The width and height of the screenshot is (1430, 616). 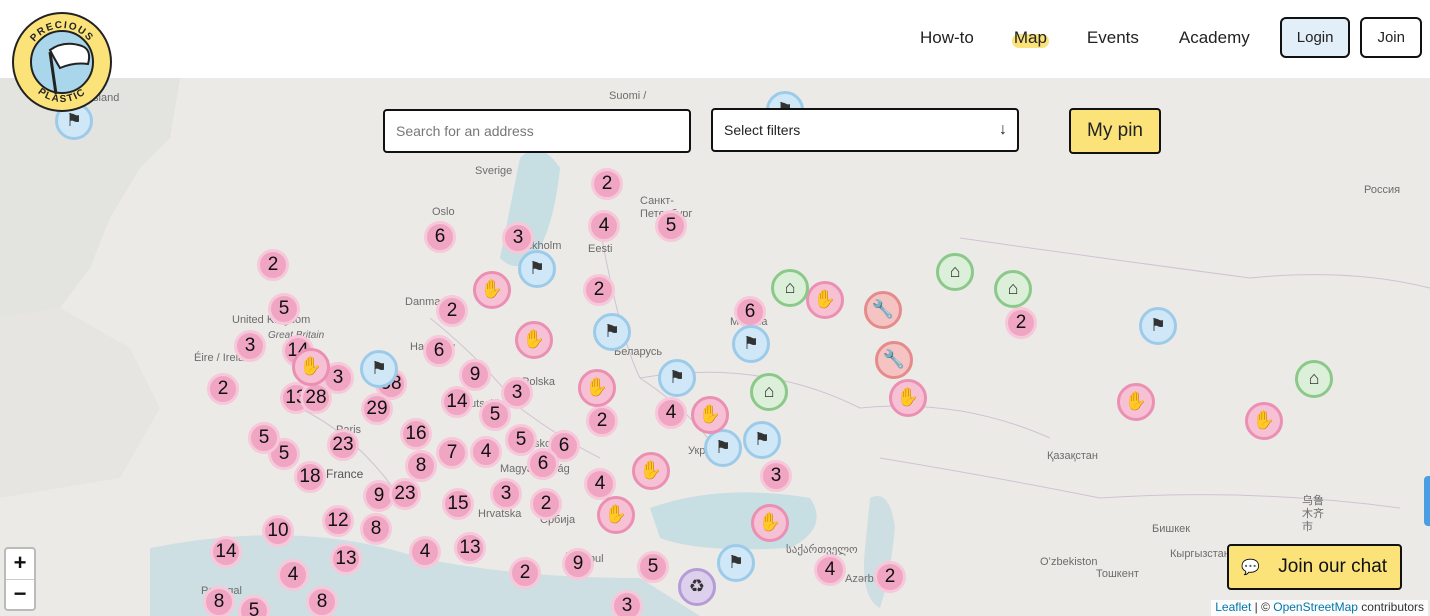 I want to click on leaflet-link: Leaflet, so click(x=1233, y=607).